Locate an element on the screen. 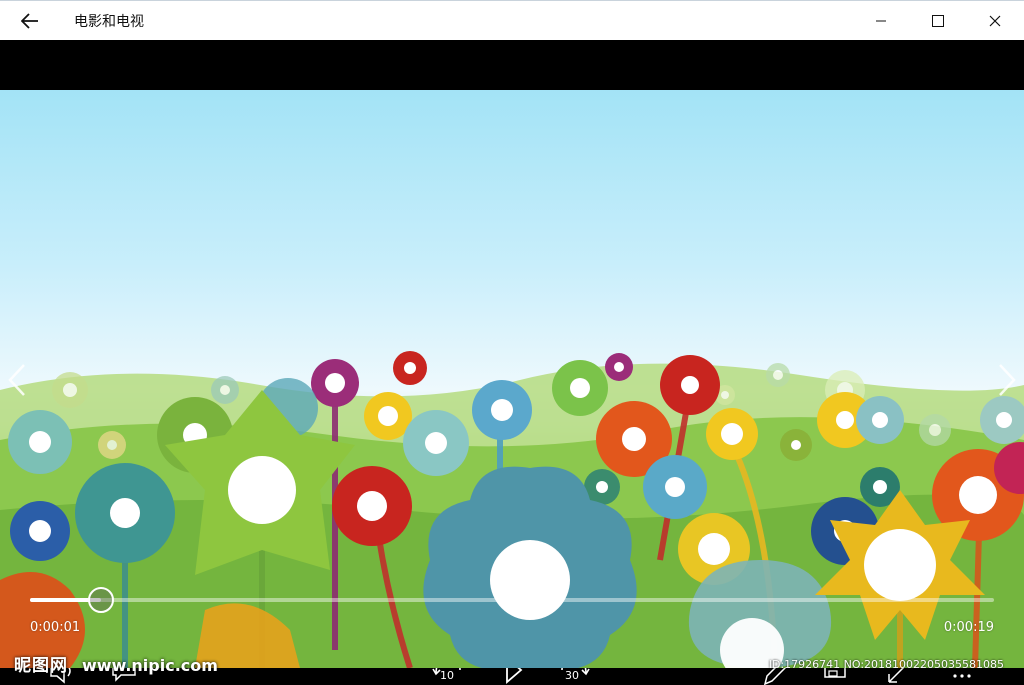  previous-button is located at coordinates (17, 380).